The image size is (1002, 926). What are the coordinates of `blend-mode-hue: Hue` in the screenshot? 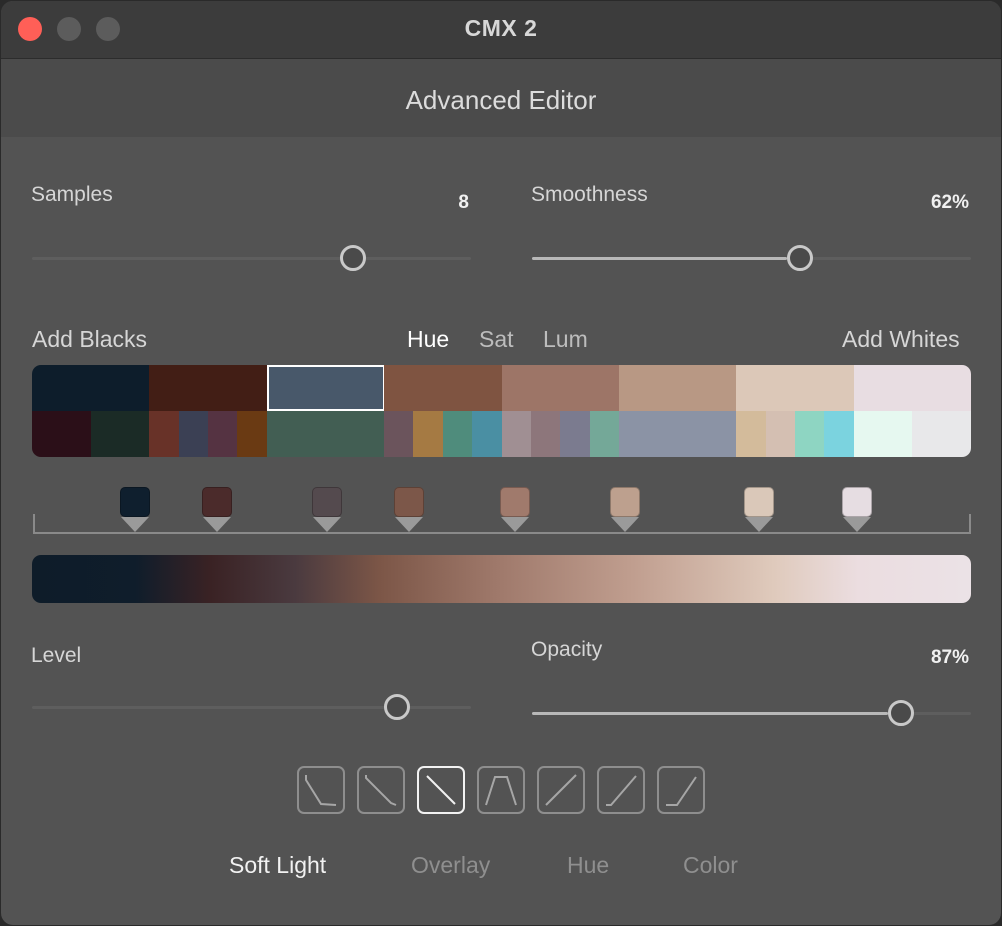 It's located at (588, 865).